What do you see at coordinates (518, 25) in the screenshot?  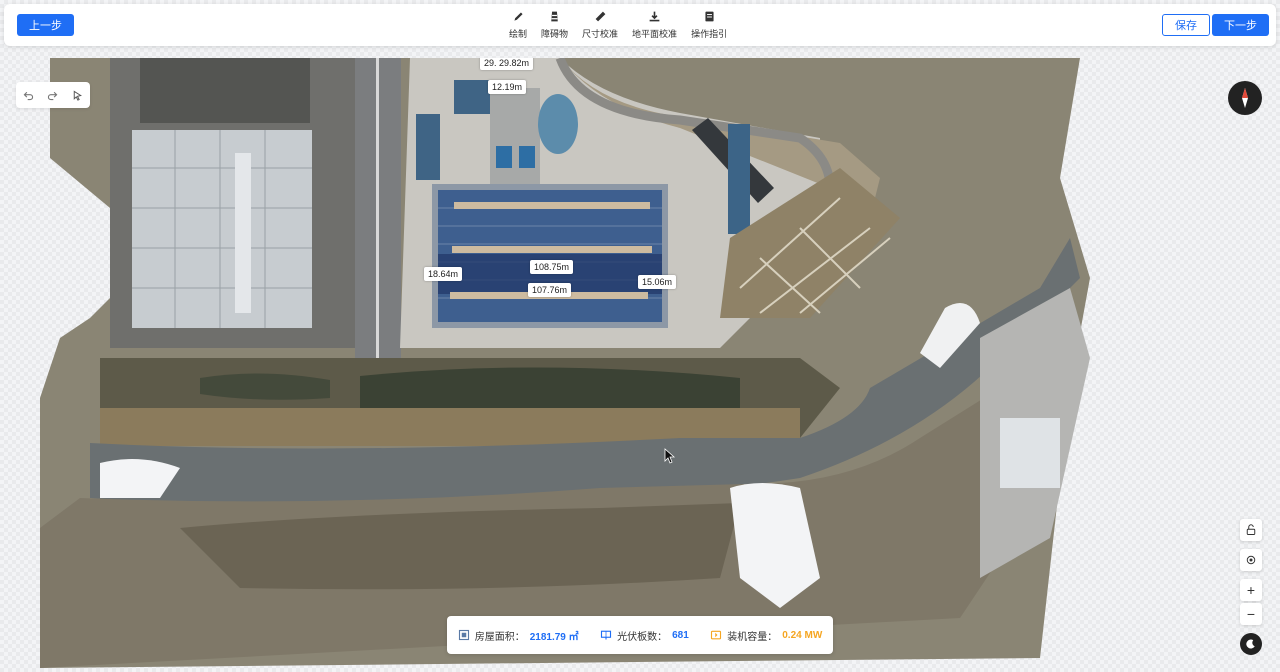 I see `tool-draw: 绘制` at bounding box center [518, 25].